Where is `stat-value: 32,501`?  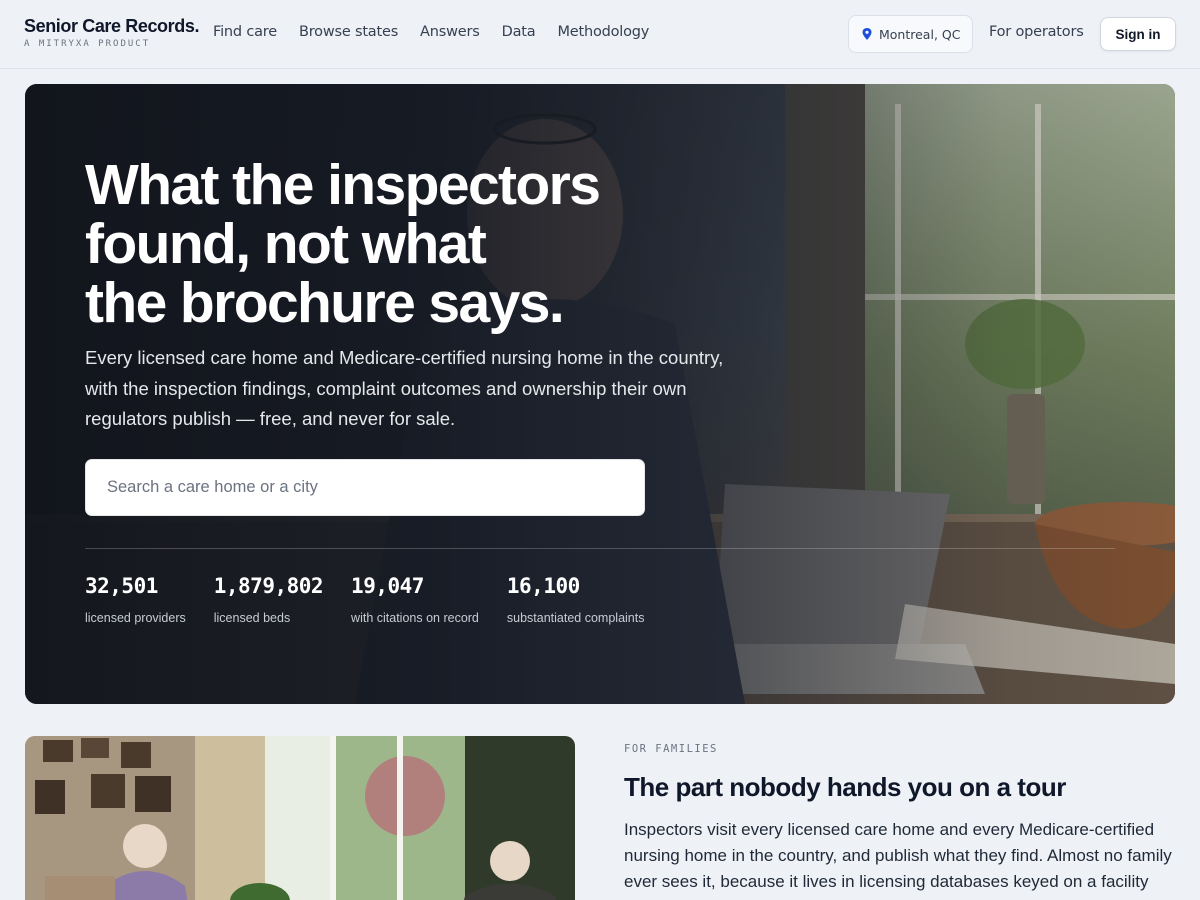
stat-value: 32,501 is located at coordinates (121, 586).